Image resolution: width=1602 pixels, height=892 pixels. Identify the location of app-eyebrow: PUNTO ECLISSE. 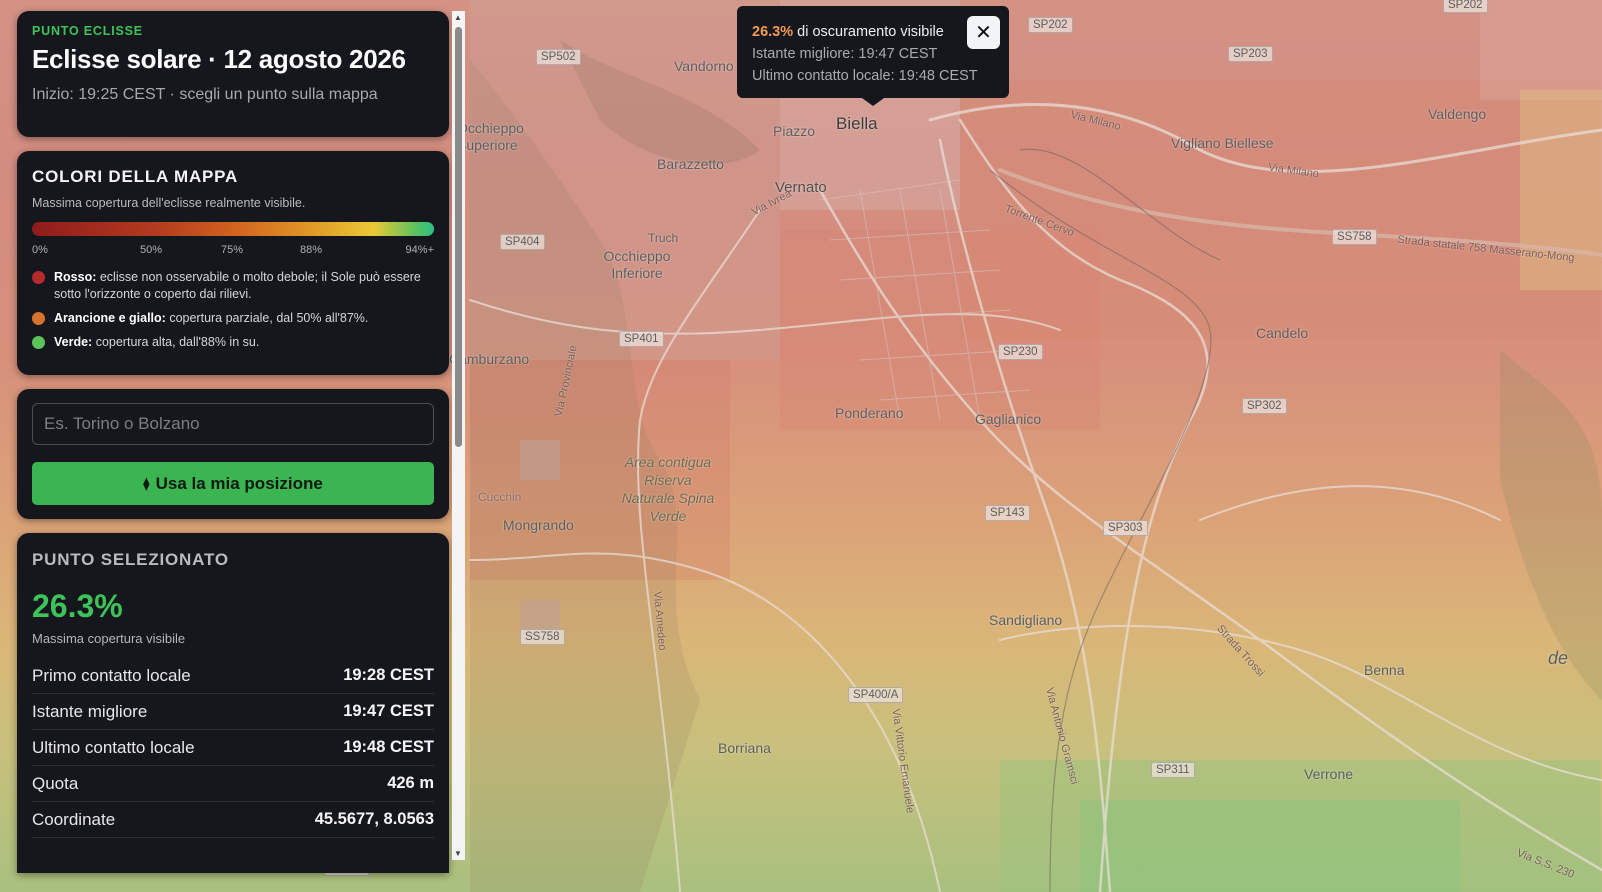
(87, 31).